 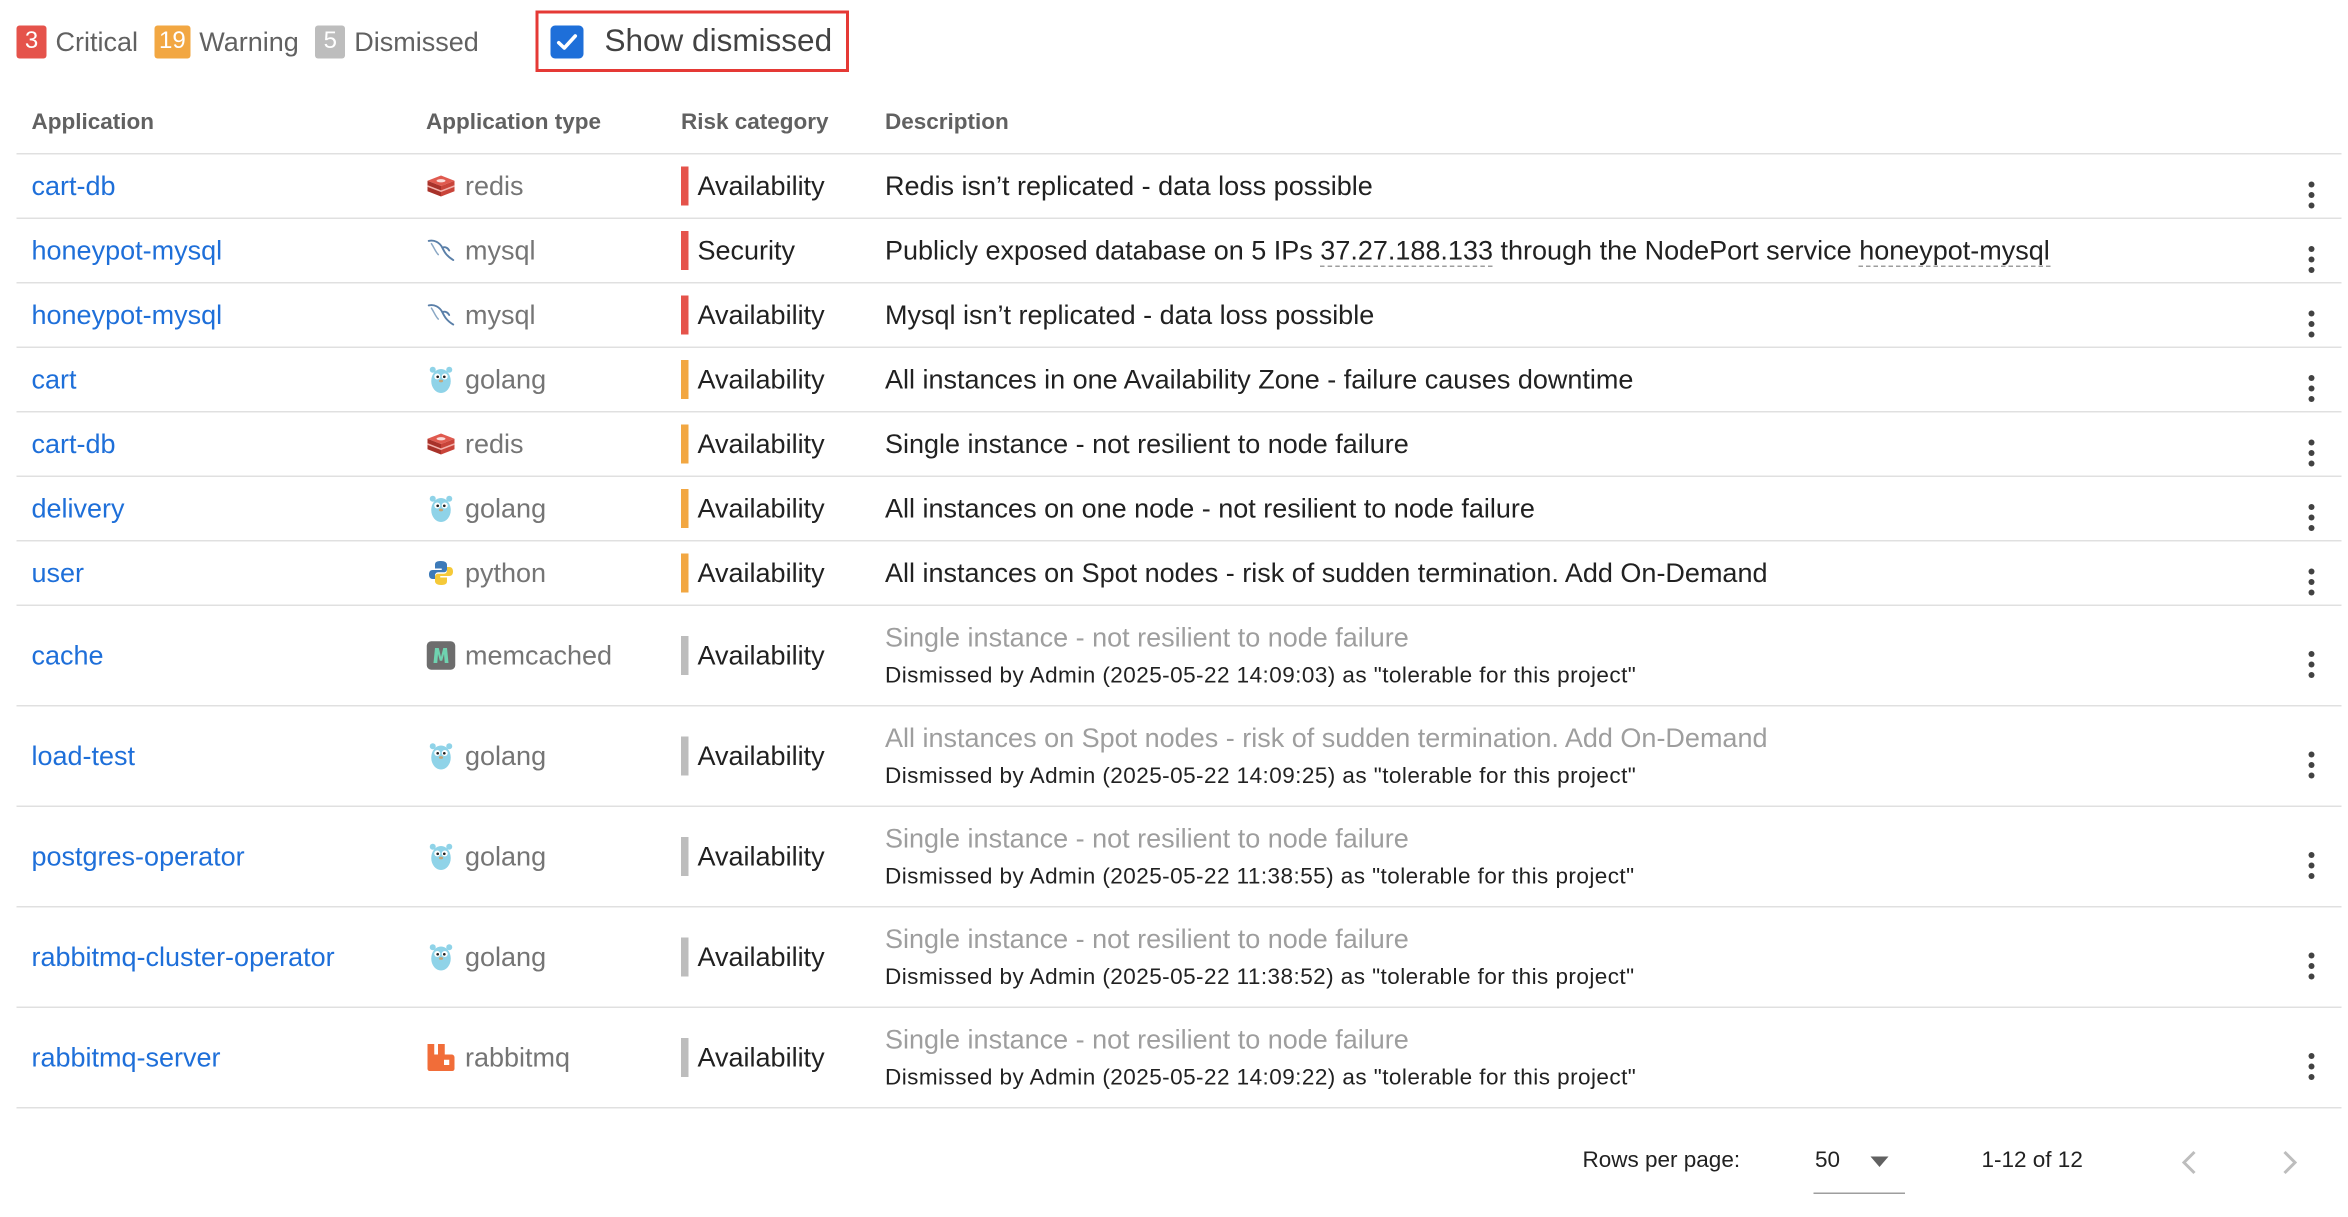 What do you see at coordinates (538, 315) in the screenshot?
I see `application-type-cell: mysql` at bounding box center [538, 315].